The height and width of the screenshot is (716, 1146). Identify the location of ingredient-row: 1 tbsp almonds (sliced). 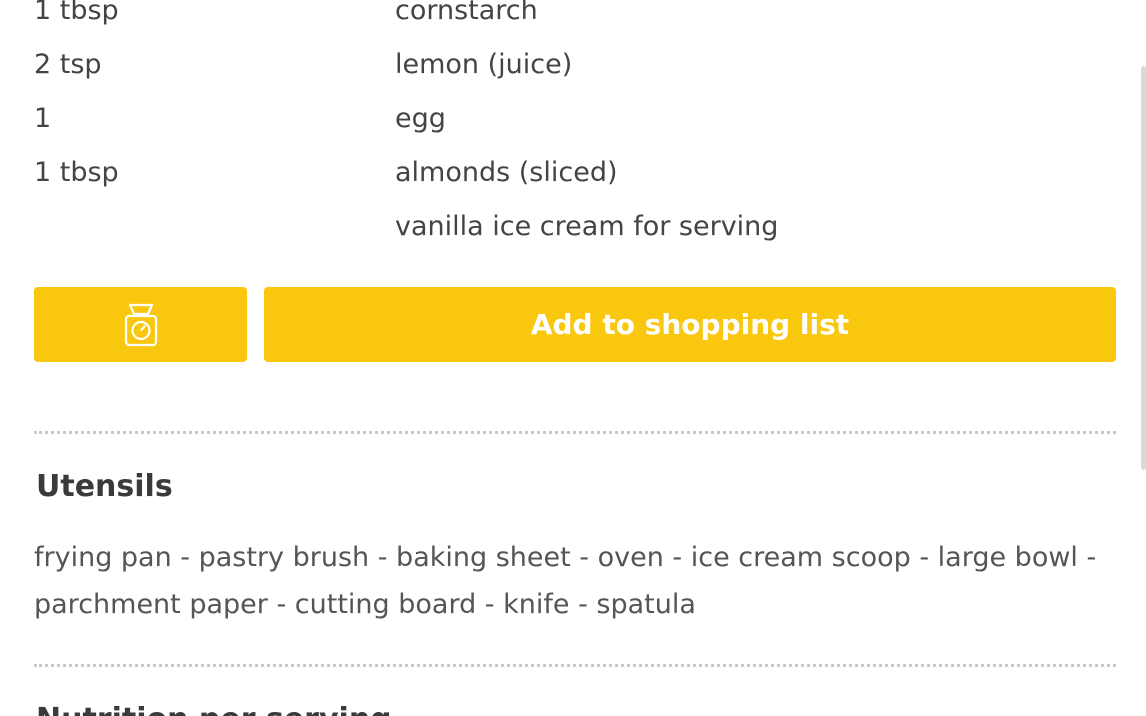
(575, 173).